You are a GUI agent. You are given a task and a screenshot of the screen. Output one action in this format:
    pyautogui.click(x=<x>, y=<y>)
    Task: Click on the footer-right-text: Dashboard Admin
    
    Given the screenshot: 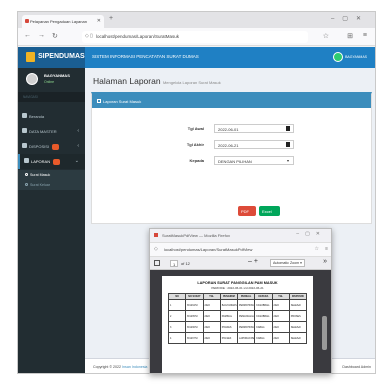 What is the action you would take?
    pyautogui.click(x=356, y=367)
    